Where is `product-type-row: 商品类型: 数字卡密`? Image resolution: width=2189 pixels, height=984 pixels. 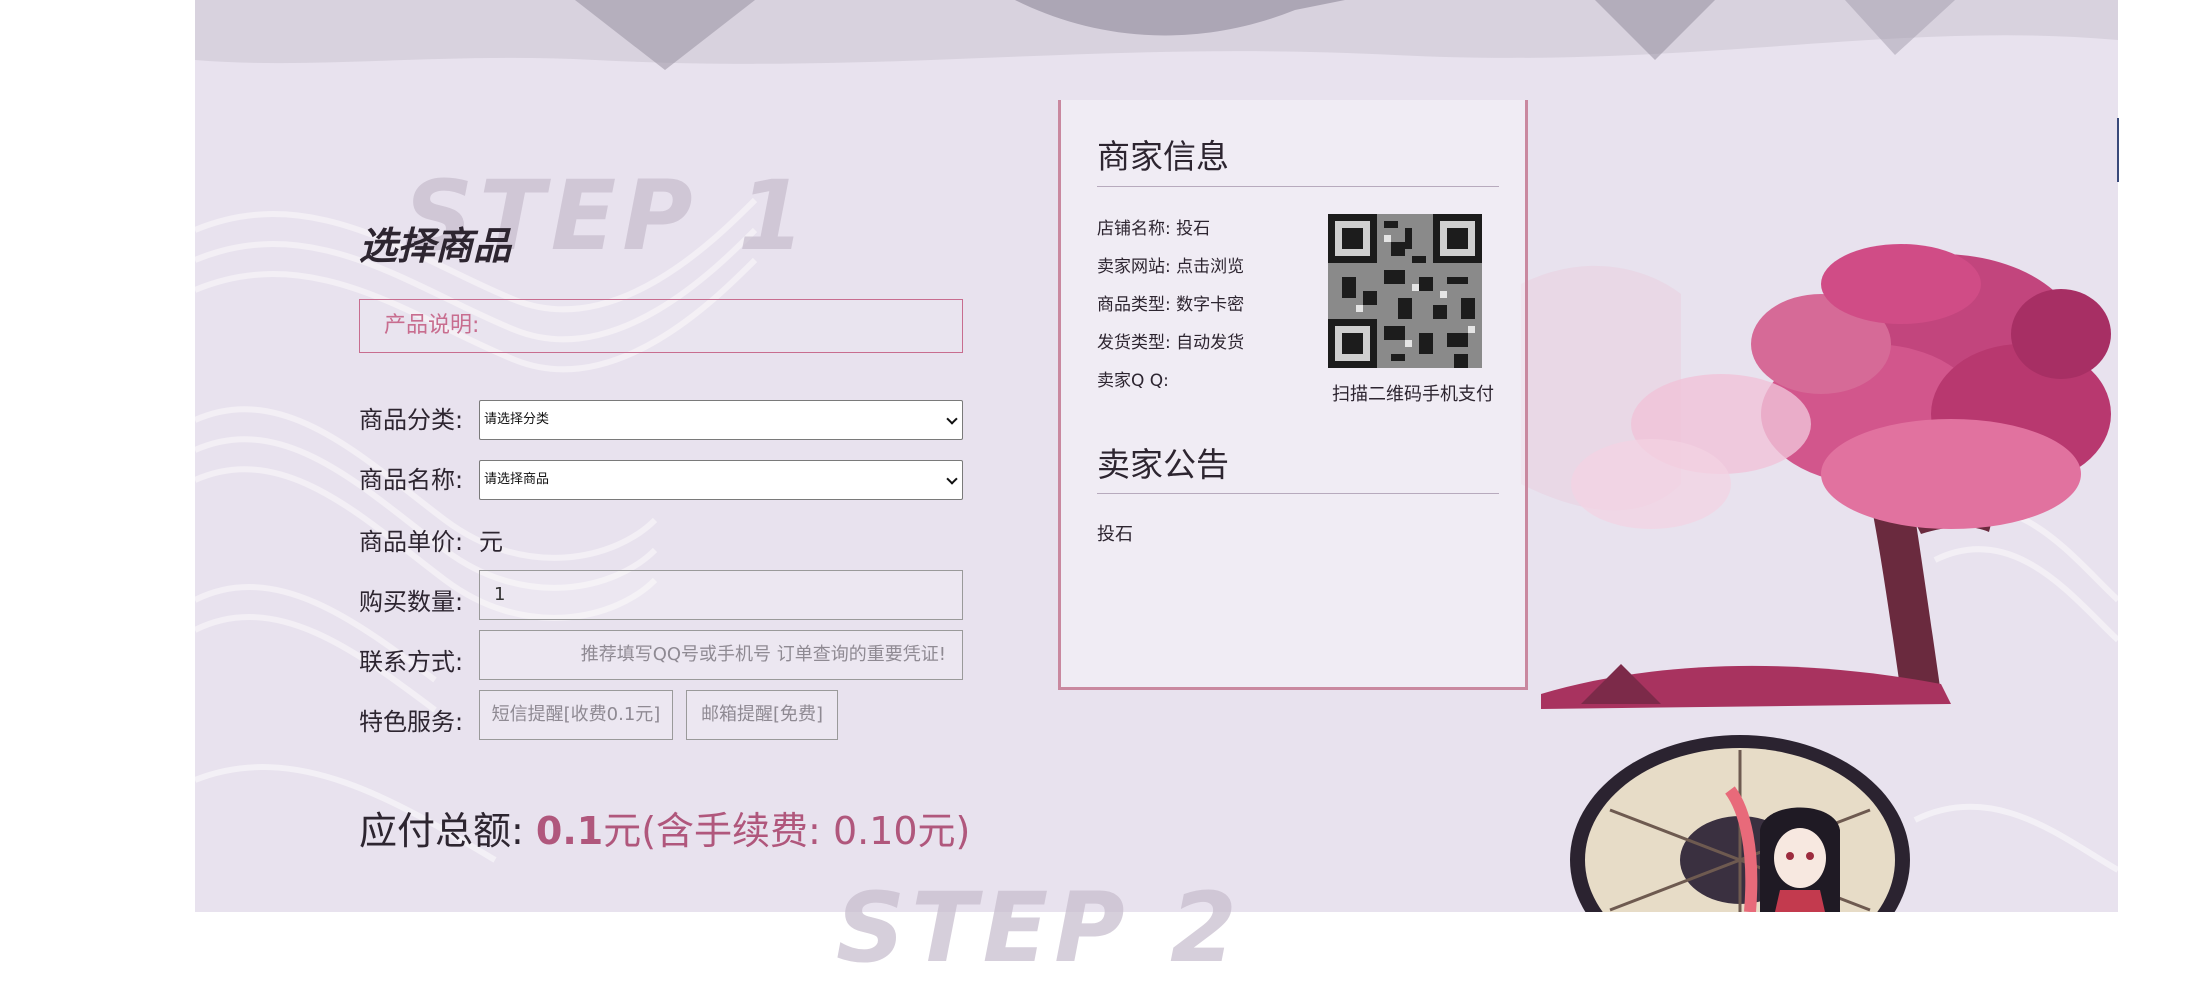
product-type-row: 商品类型: 数字卡密 is located at coordinates (1171, 305).